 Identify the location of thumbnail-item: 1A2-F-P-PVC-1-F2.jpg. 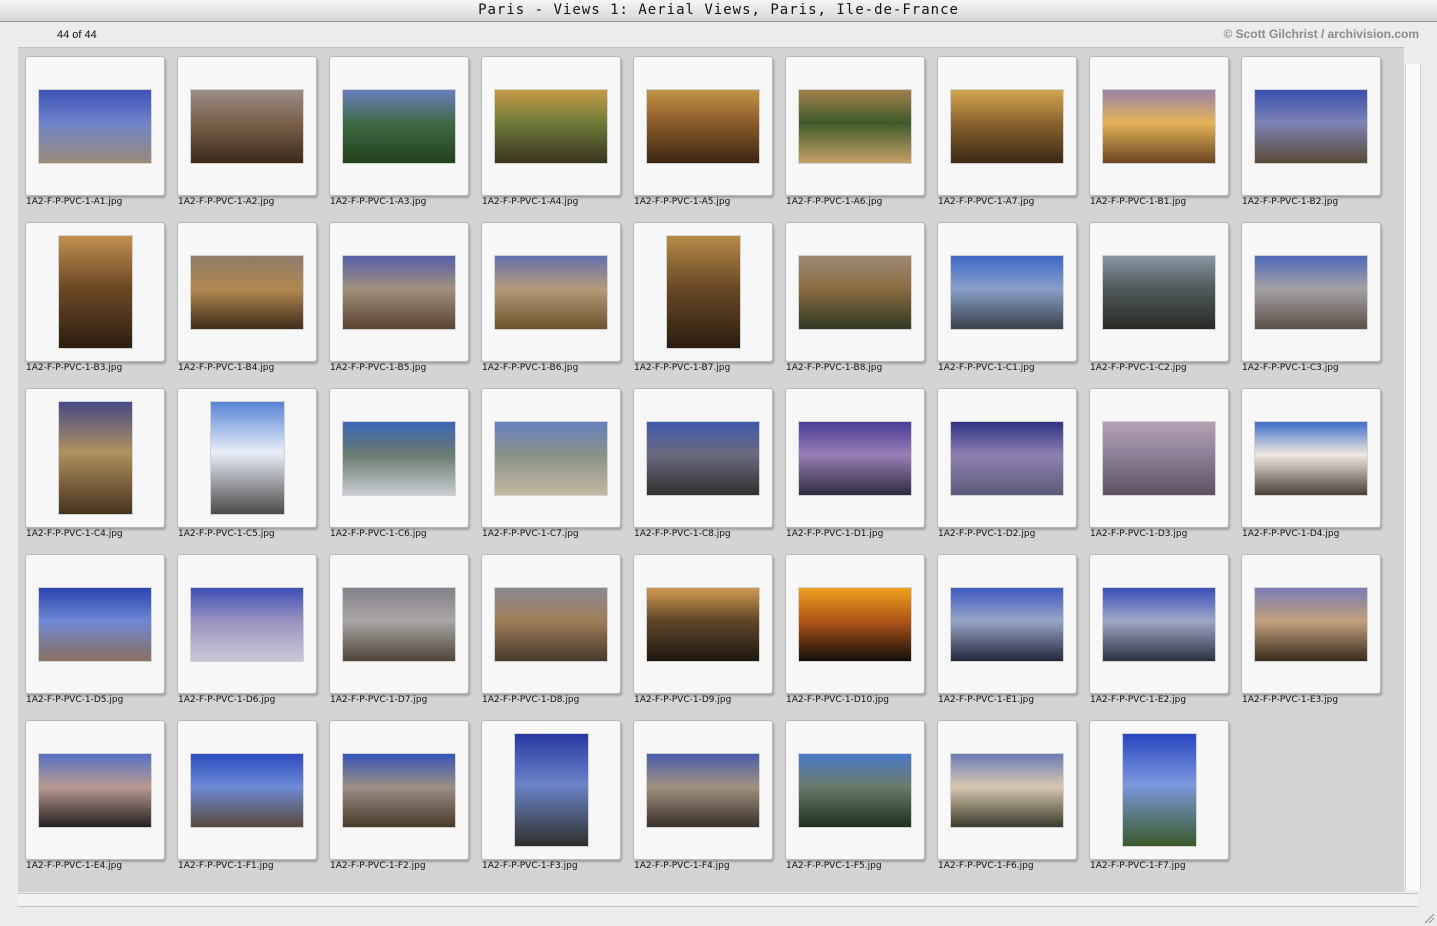
(405, 800).